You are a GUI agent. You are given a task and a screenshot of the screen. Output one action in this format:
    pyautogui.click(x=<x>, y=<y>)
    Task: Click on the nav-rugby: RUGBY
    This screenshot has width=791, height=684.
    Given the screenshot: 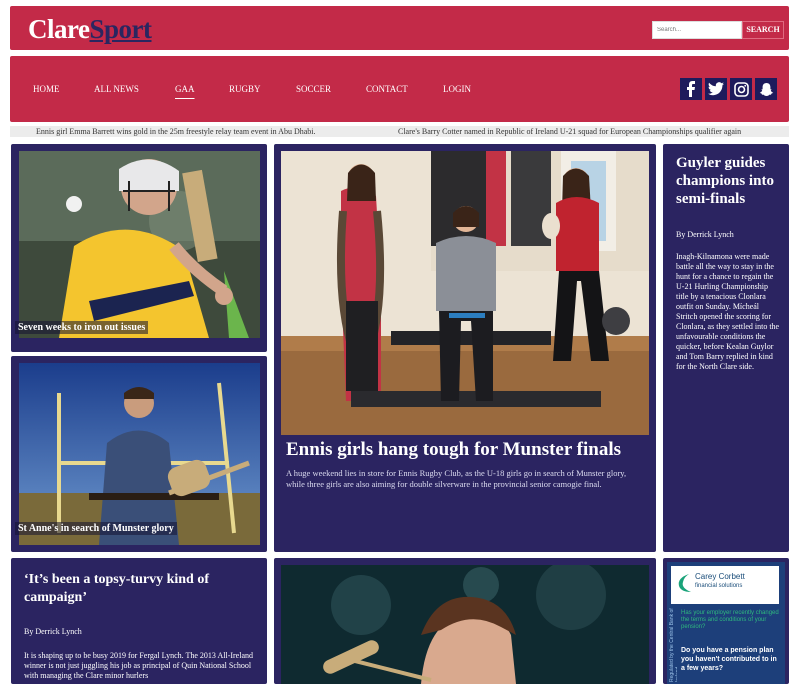 What is the action you would take?
    pyautogui.click(x=245, y=89)
    